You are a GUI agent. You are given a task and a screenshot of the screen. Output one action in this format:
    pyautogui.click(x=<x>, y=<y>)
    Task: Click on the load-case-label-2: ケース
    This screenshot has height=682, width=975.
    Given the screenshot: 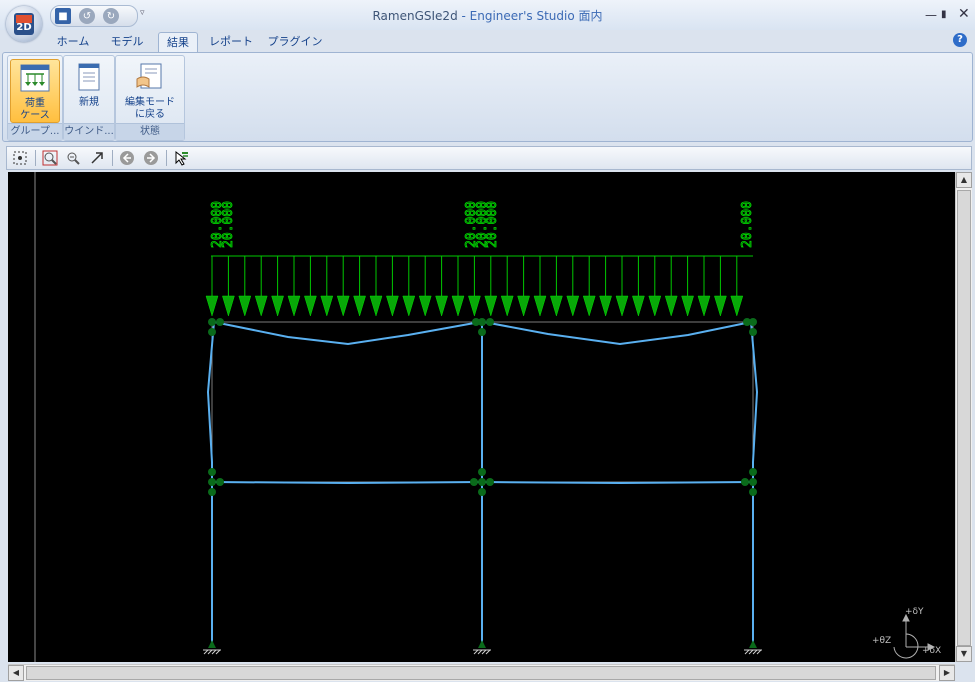 What is the action you would take?
    pyautogui.click(x=35, y=115)
    